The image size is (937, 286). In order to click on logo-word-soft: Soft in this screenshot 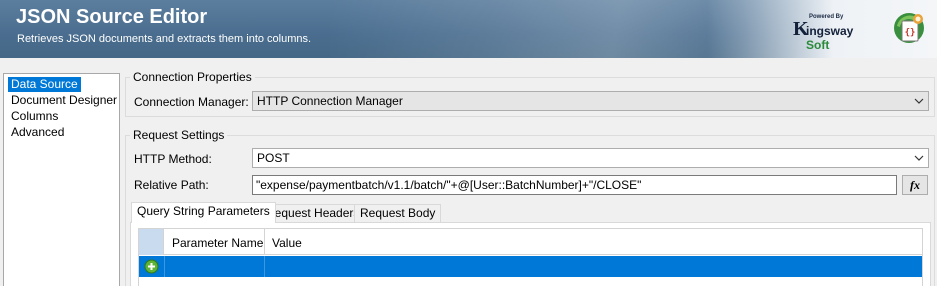, I will do `click(818, 45)`.